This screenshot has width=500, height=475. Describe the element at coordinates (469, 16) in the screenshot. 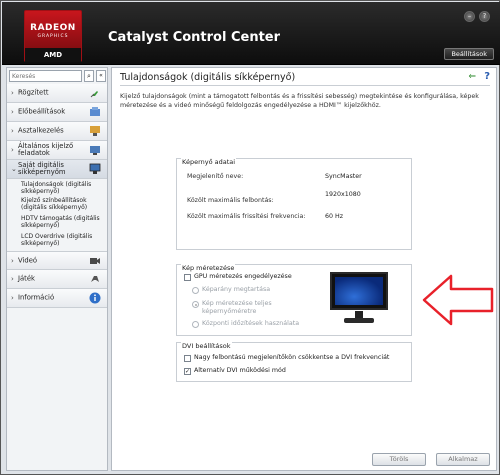

I see `minimize-button: –` at that location.